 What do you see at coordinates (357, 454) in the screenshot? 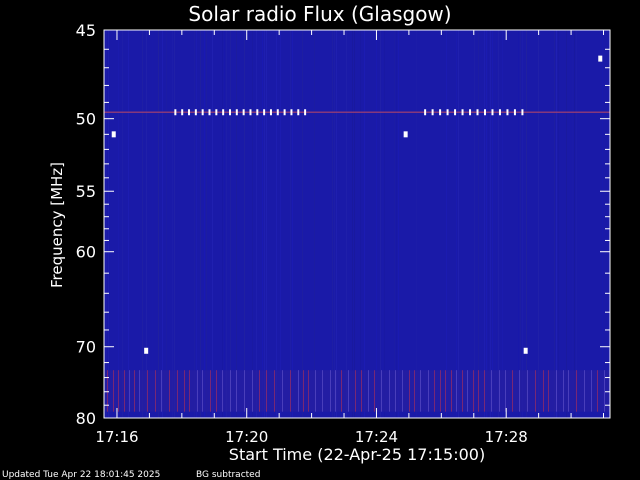
I see `x-axis-label: Start Time (22-Apr-25 17:15:00)` at bounding box center [357, 454].